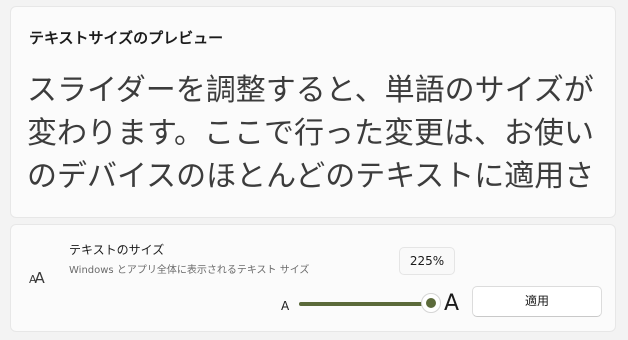  What do you see at coordinates (427, 261) in the screenshot?
I see `text-size-value-badge: 225%` at bounding box center [427, 261].